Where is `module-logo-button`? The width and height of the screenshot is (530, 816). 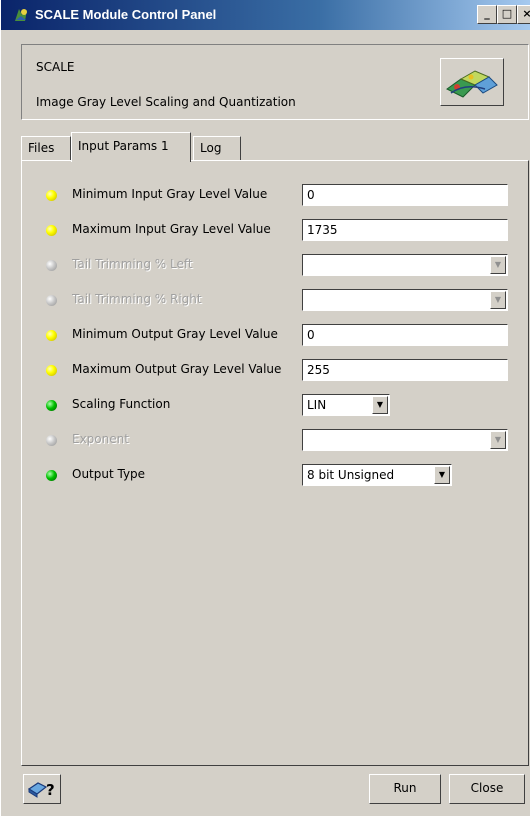 module-logo-button is located at coordinates (472, 82).